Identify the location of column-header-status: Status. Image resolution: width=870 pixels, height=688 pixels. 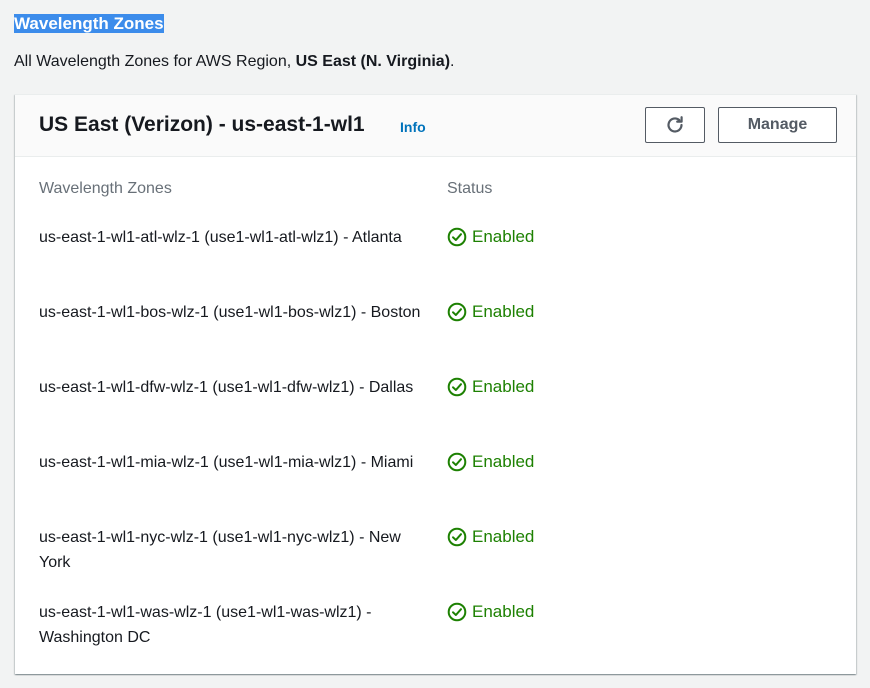
(470, 188).